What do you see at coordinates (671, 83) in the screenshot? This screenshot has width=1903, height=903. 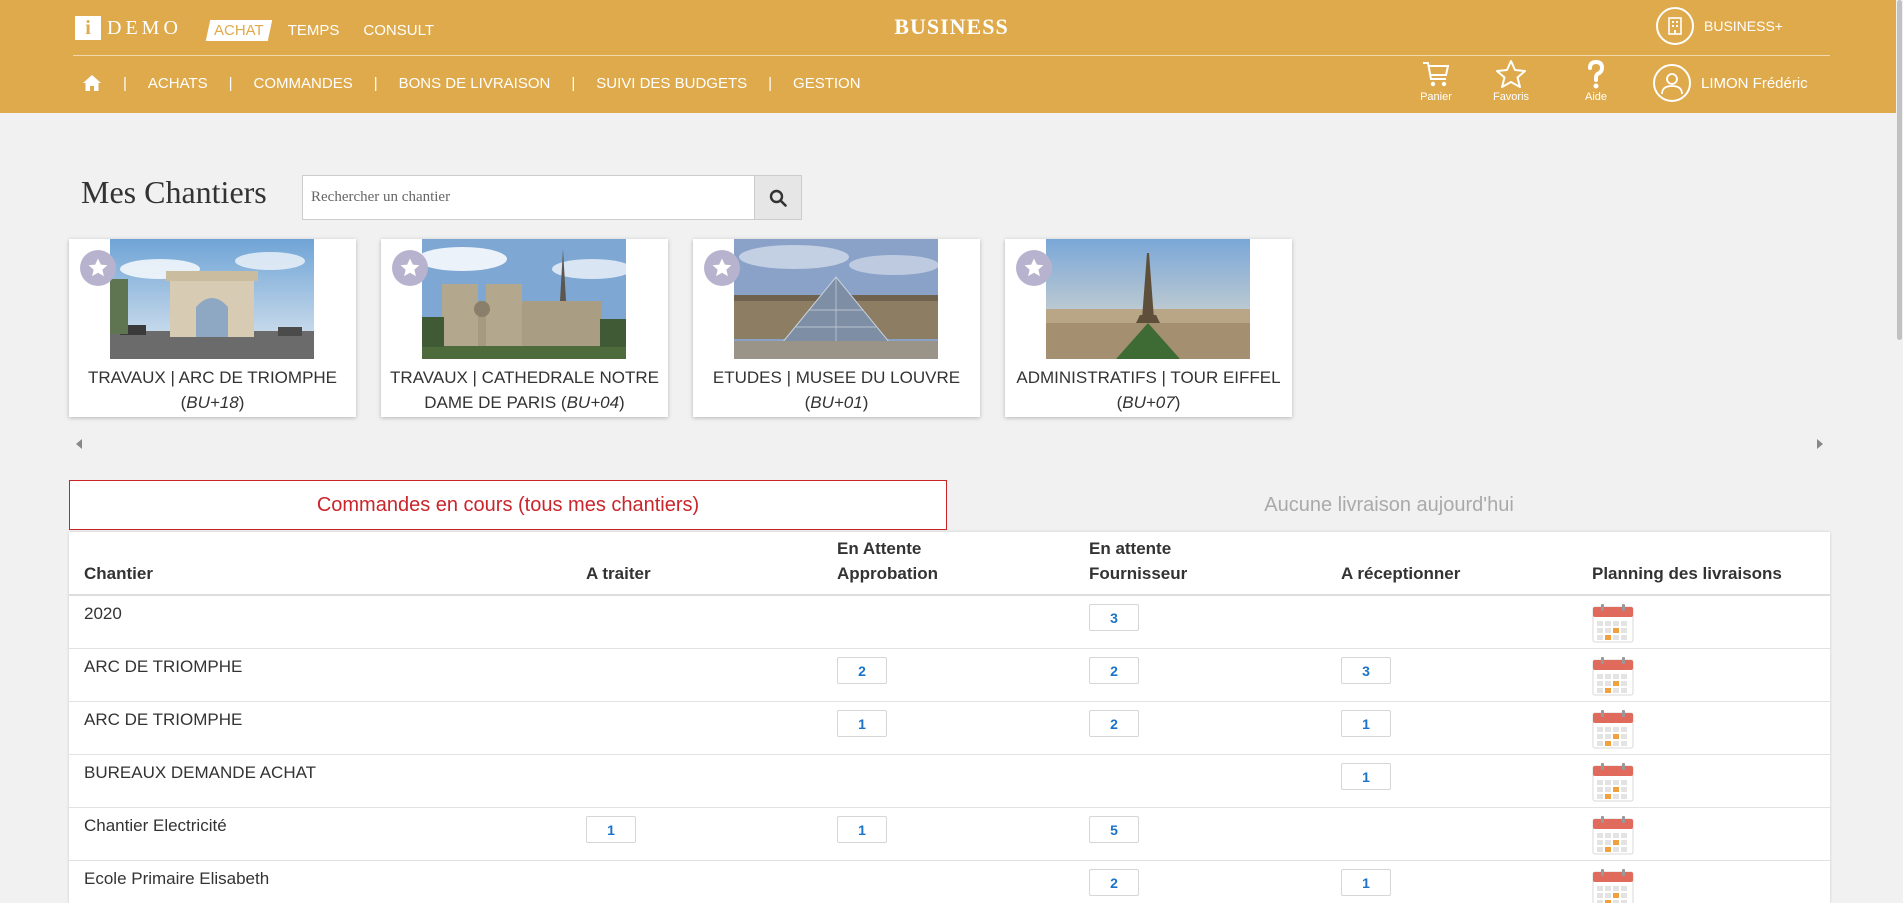 I see `nav-suivi-des-budgets: SUIVI DES BUDGETS` at bounding box center [671, 83].